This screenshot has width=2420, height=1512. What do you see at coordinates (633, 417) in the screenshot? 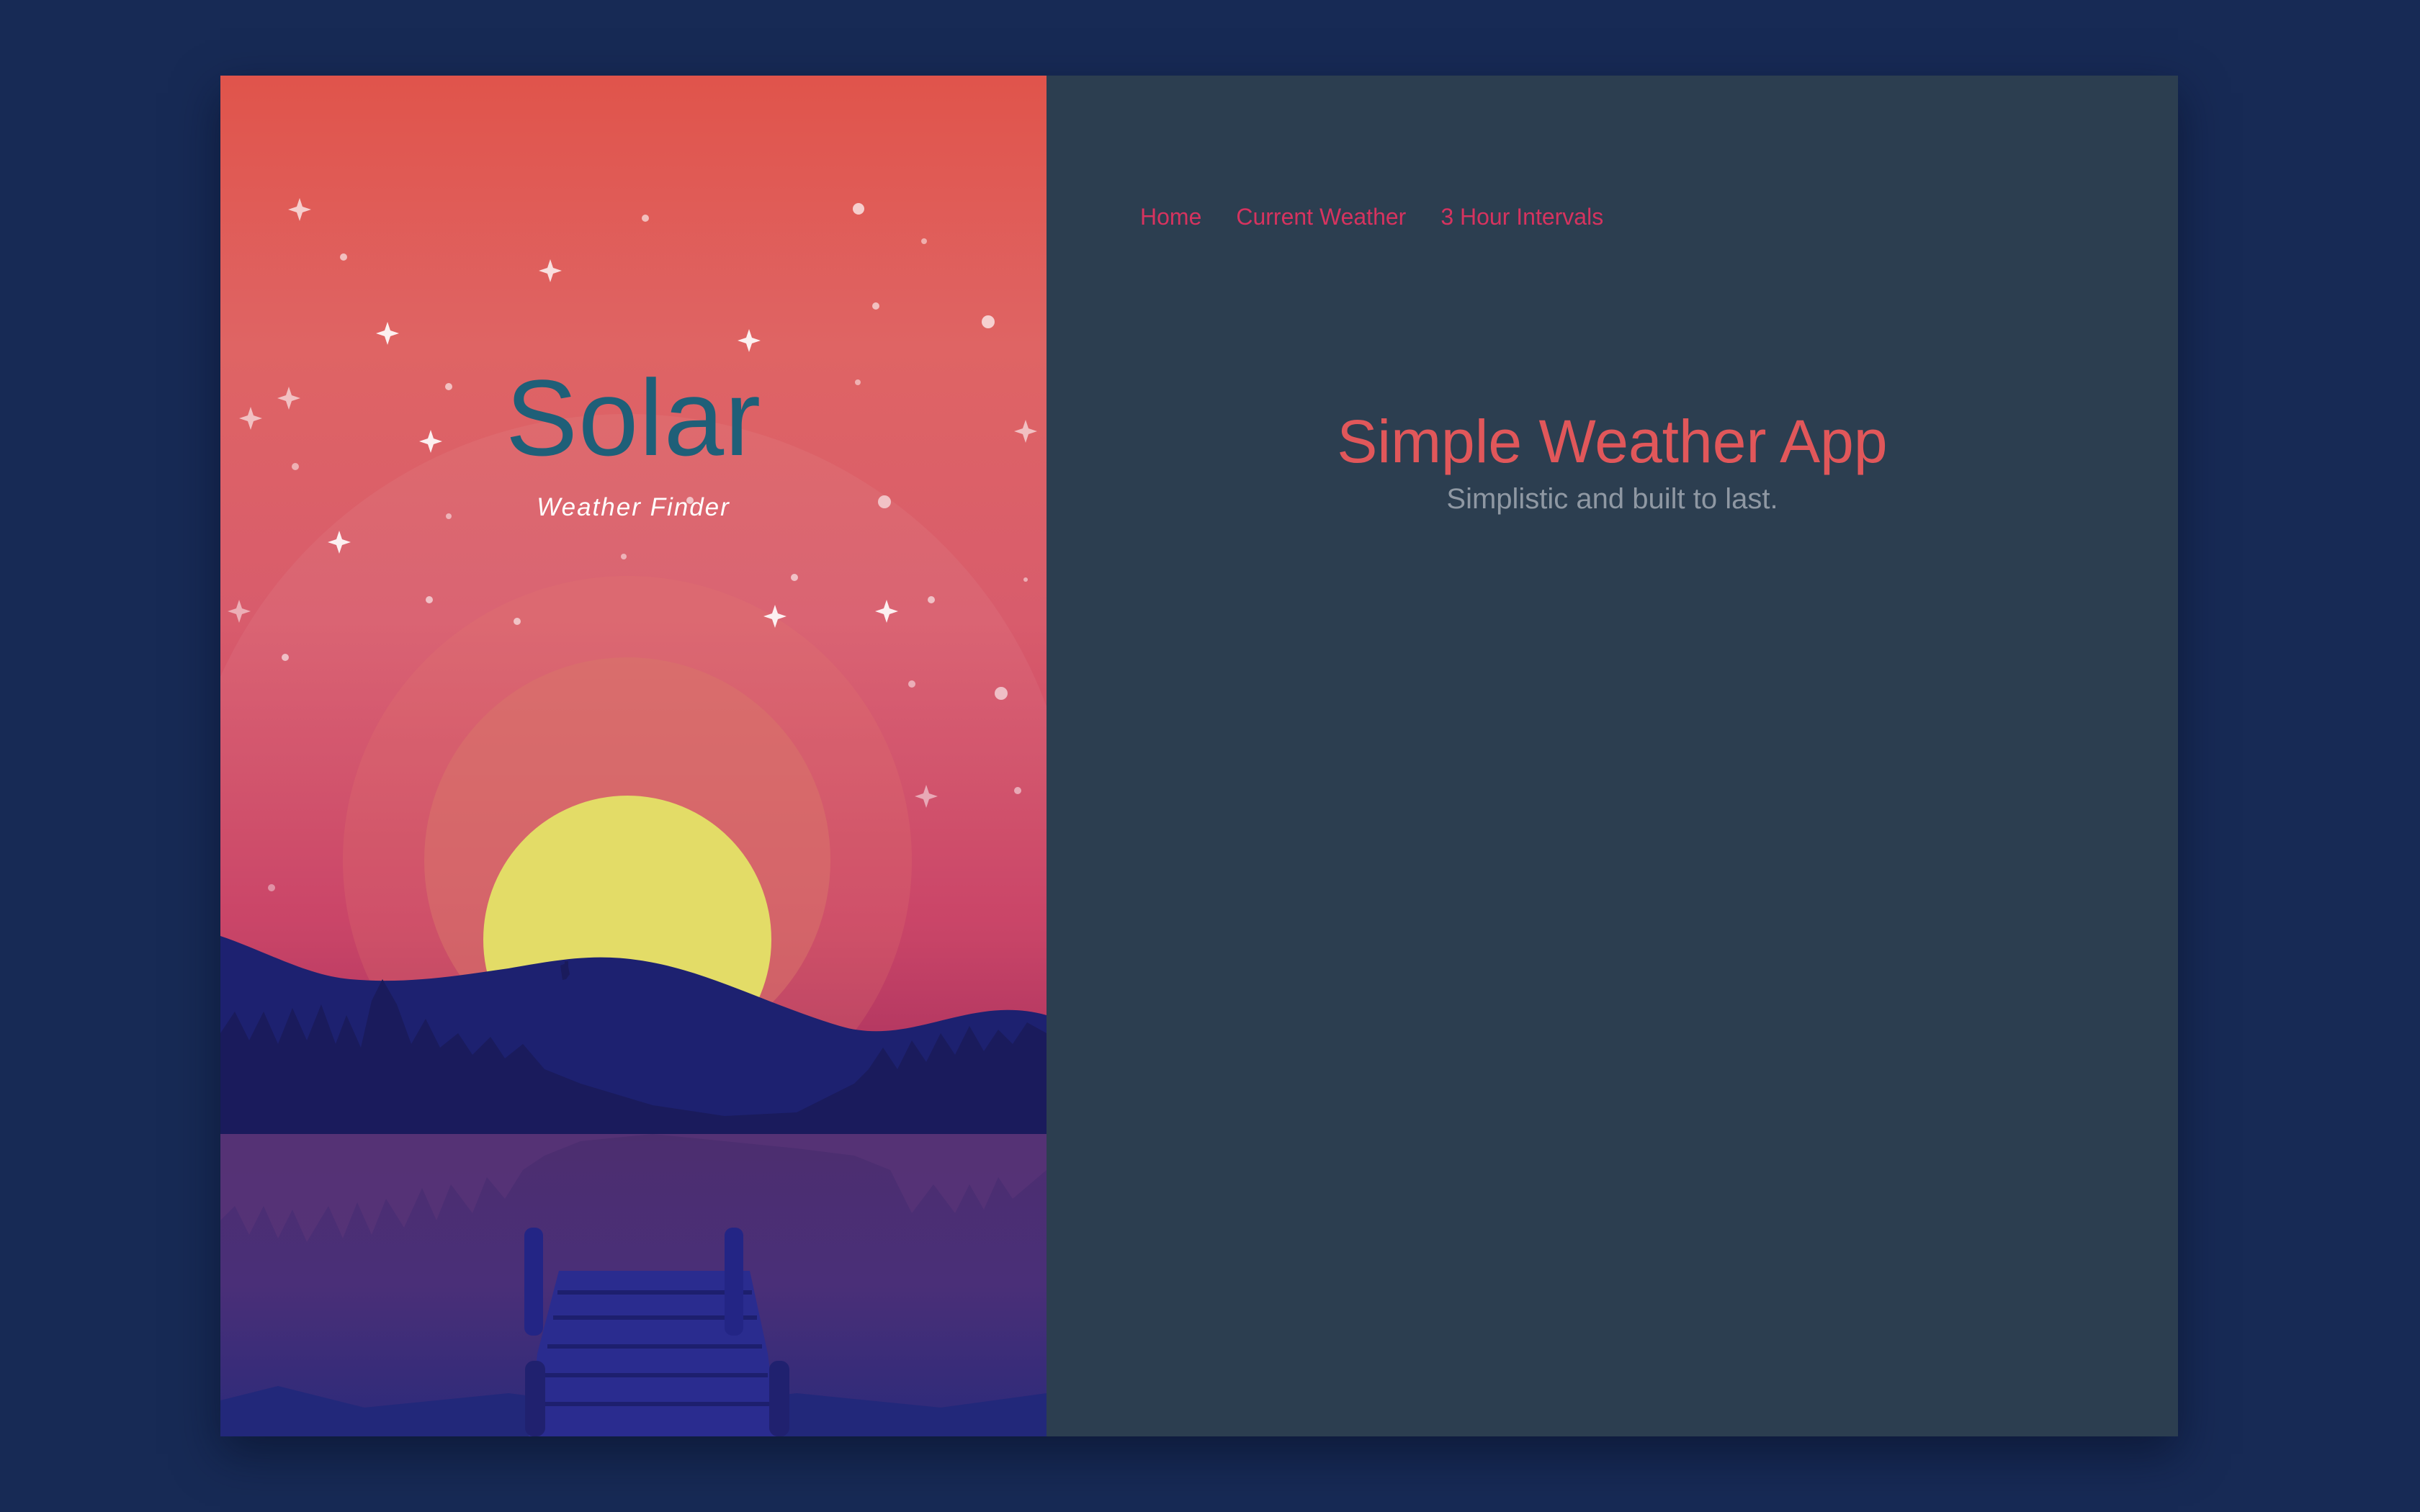
I see `brand-title: Solar` at bounding box center [633, 417].